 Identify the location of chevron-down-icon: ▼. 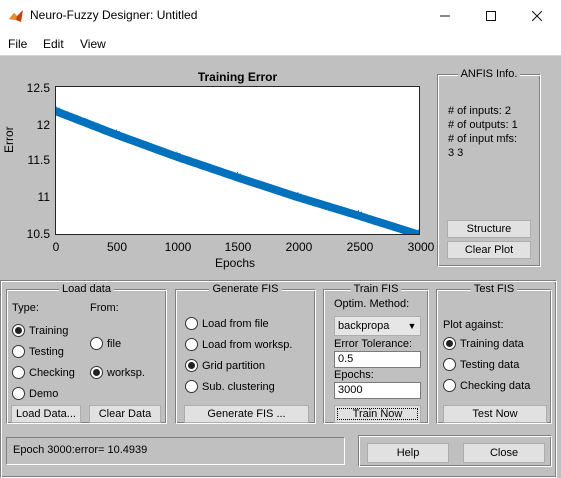
(412, 326).